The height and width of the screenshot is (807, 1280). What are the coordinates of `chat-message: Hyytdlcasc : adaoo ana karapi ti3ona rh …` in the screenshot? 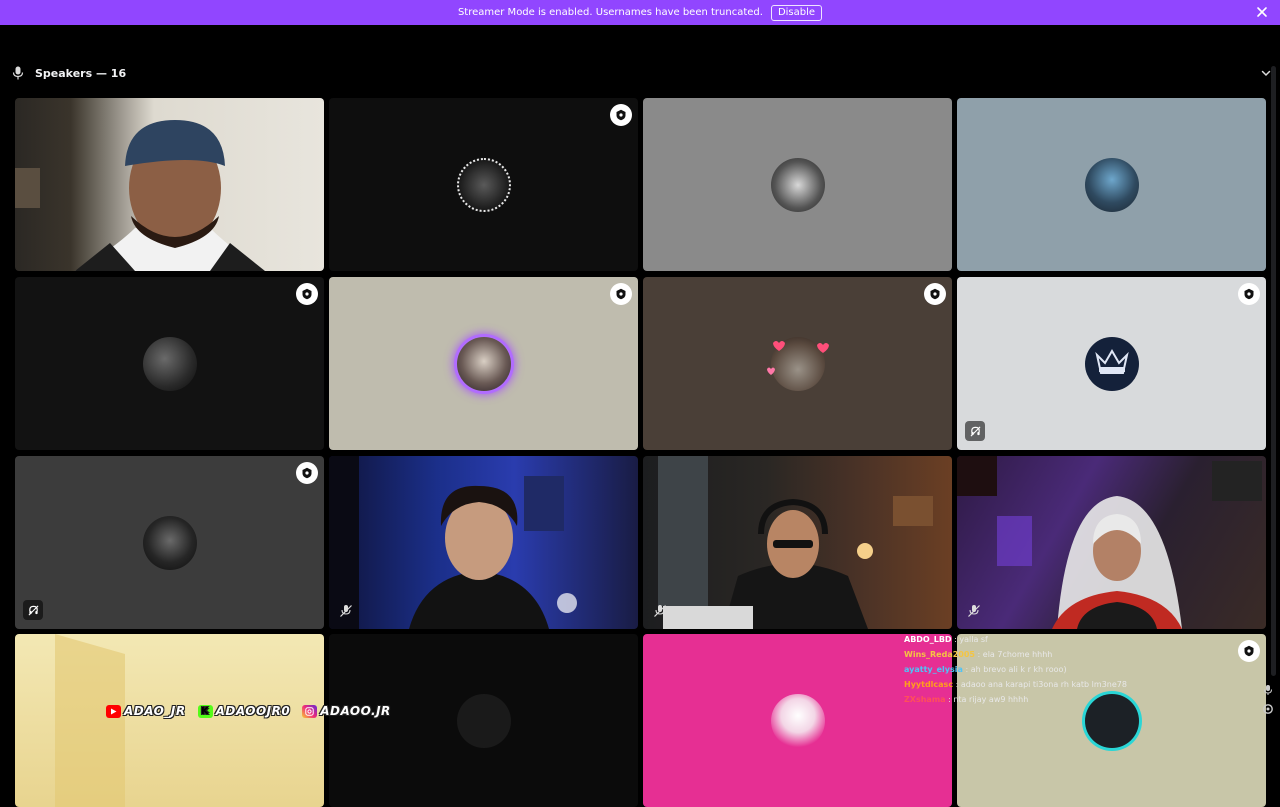 It's located at (1015, 684).